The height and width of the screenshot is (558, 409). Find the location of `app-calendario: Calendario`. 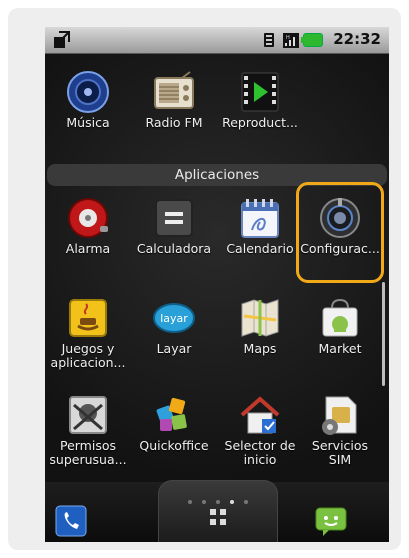

app-calendario: Calendario is located at coordinates (260, 233).